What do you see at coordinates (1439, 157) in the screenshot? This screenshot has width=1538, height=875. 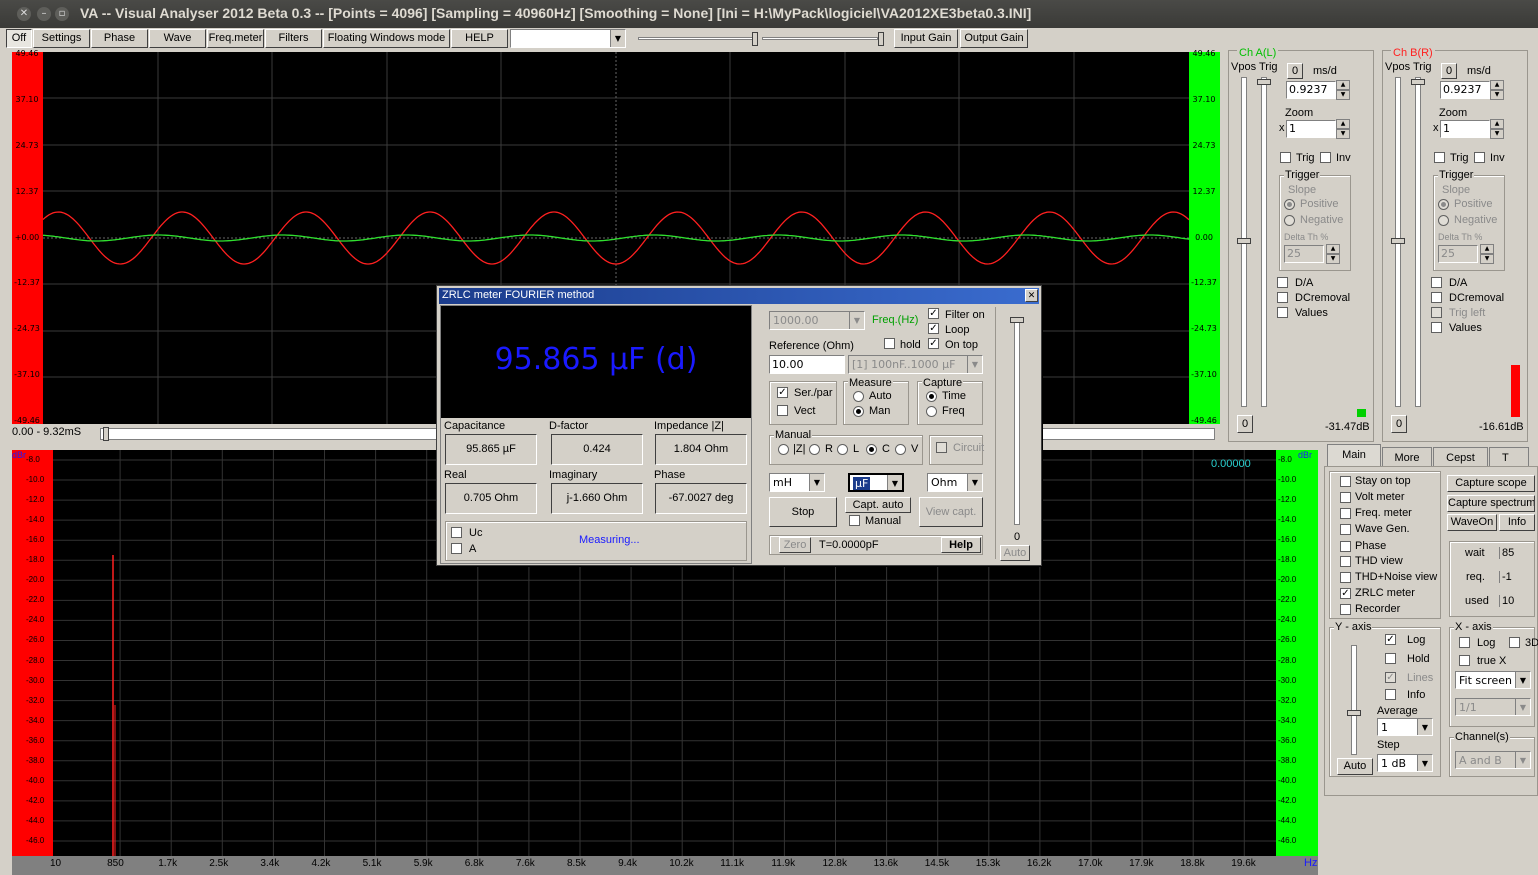 I see `trig-b-checkbox` at bounding box center [1439, 157].